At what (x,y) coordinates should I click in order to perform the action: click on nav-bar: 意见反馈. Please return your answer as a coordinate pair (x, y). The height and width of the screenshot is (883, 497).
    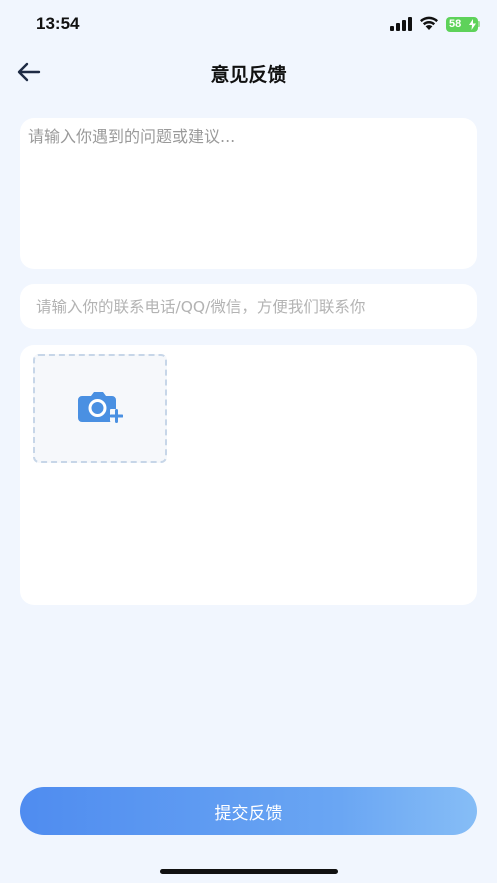
    Looking at the image, I should click on (248, 72).